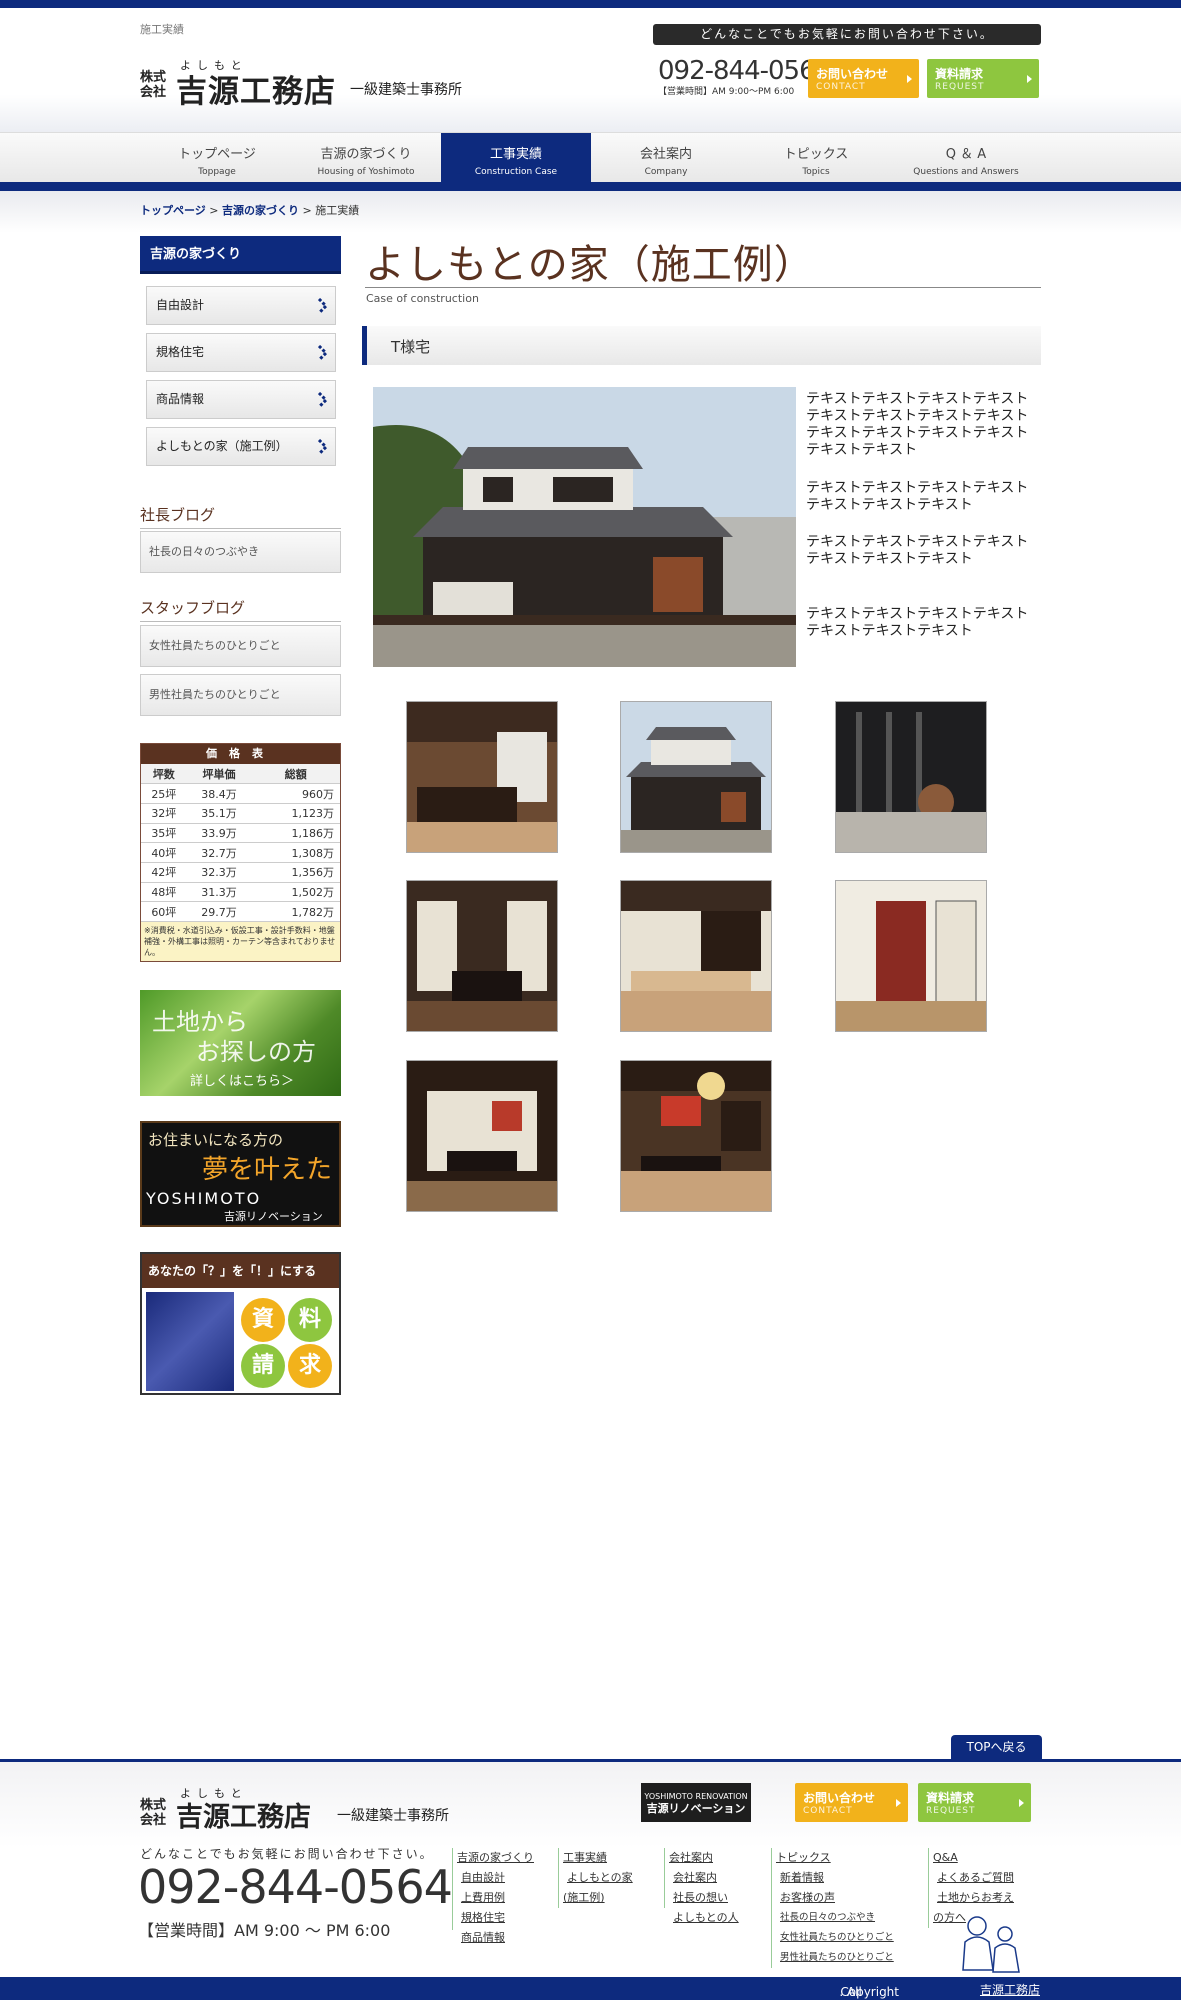 This screenshot has width=1181, height=2000. What do you see at coordinates (240, 646) in the screenshot?
I see `staff-blog-women-link: 女性社員たちのひとりごと` at bounding box center [240, 646].